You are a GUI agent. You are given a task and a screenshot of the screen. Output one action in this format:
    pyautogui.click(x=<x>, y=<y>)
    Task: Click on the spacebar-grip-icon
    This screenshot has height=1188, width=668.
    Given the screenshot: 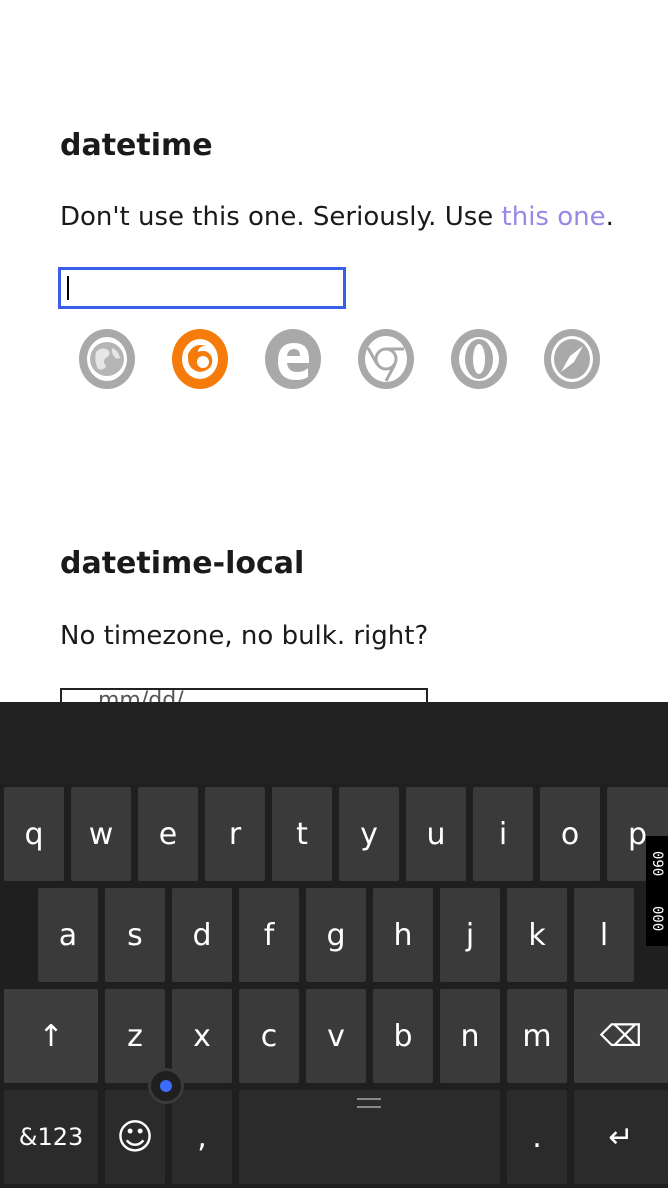 What is the action you would take?
    pyautogui.click(x=369, y=1103)
    